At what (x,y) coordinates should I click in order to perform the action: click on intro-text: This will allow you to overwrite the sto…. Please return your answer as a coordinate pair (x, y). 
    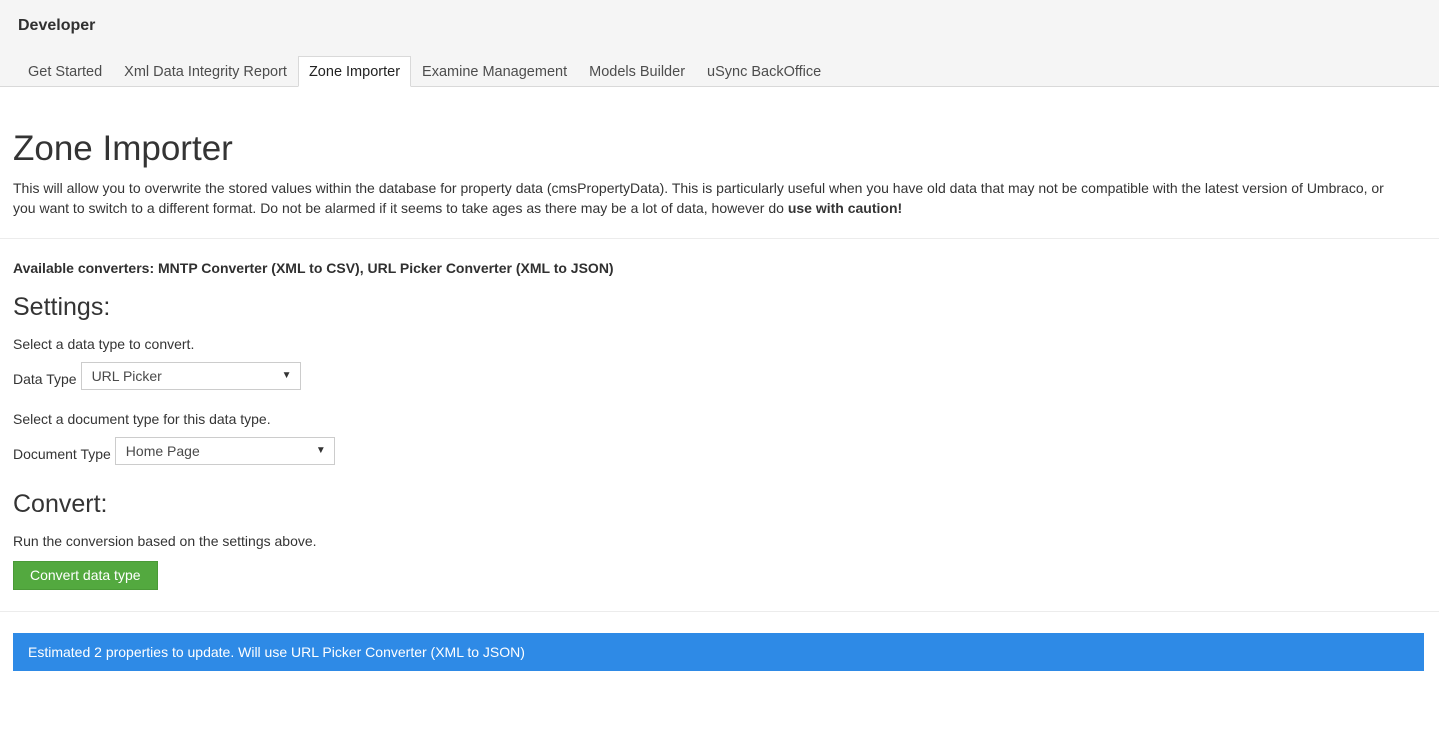
    Looking at the image, I should click on (708, 198).